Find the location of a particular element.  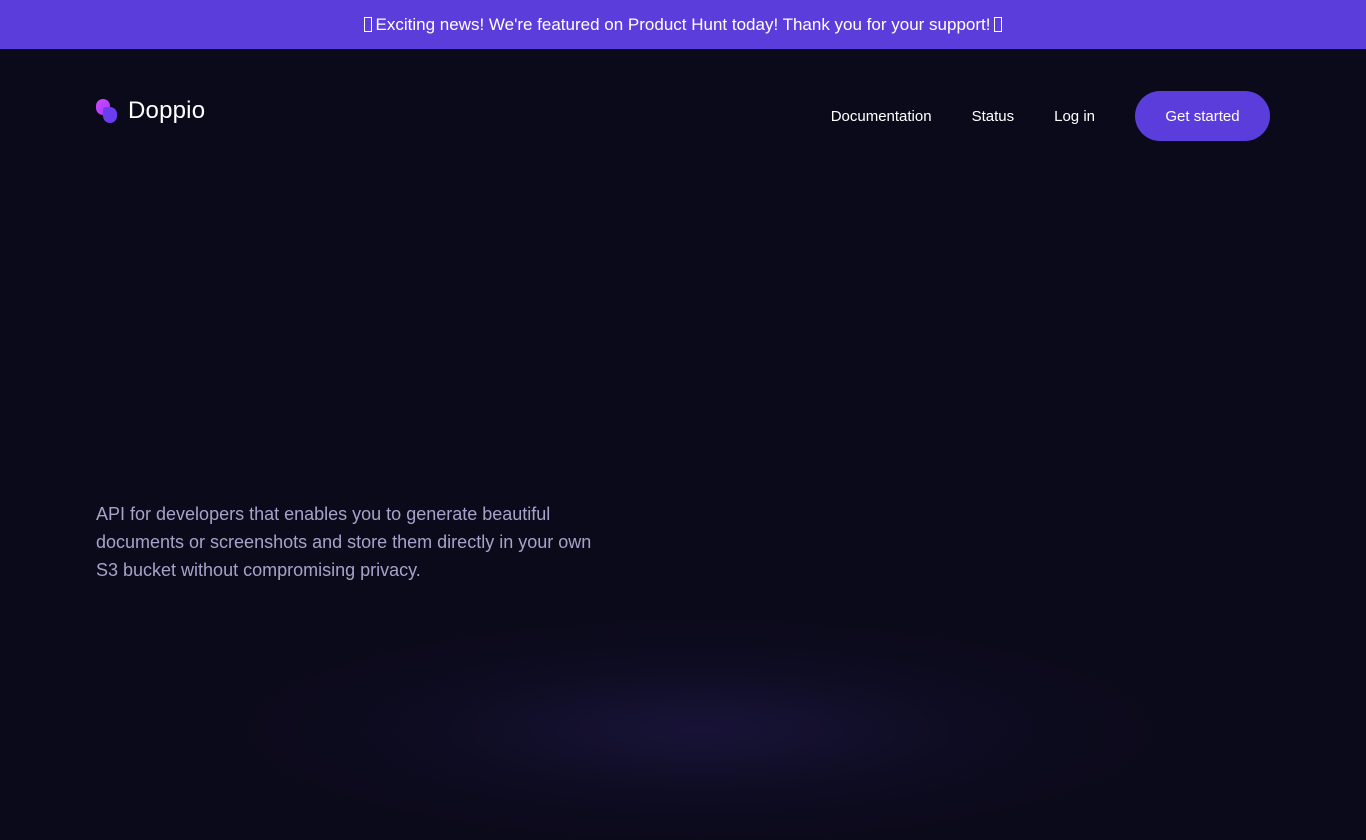

main-nav: Documentation Status Log in Get started is located at coordinates (1050, 116).